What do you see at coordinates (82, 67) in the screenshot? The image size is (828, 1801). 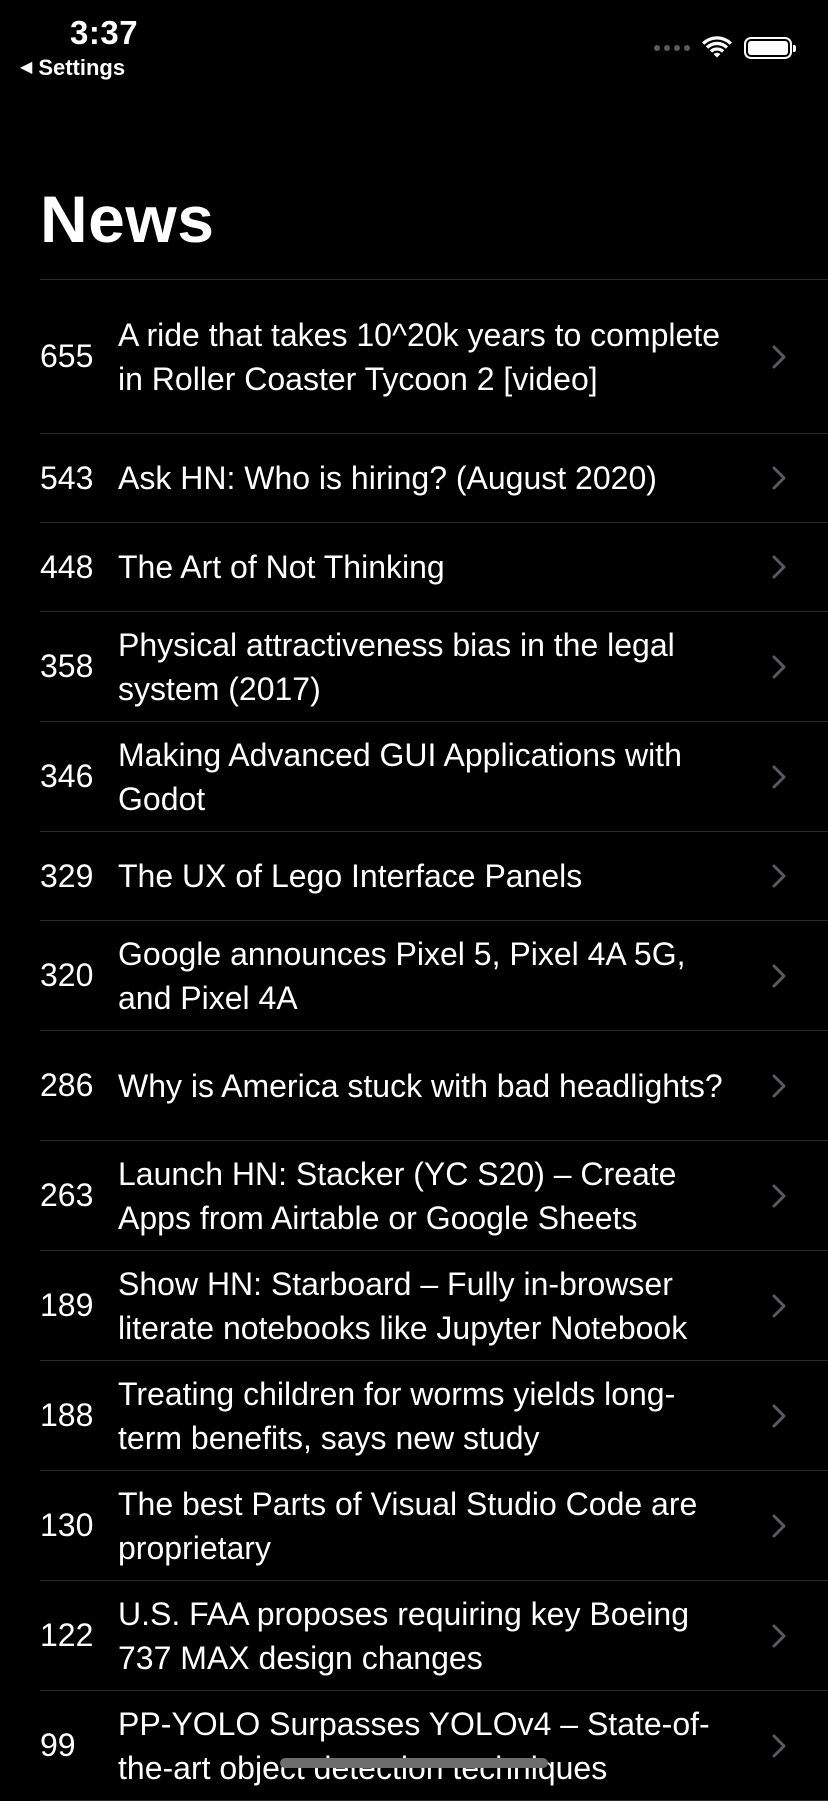 I see `back-label: Settings` at bounding box center [82, 67].